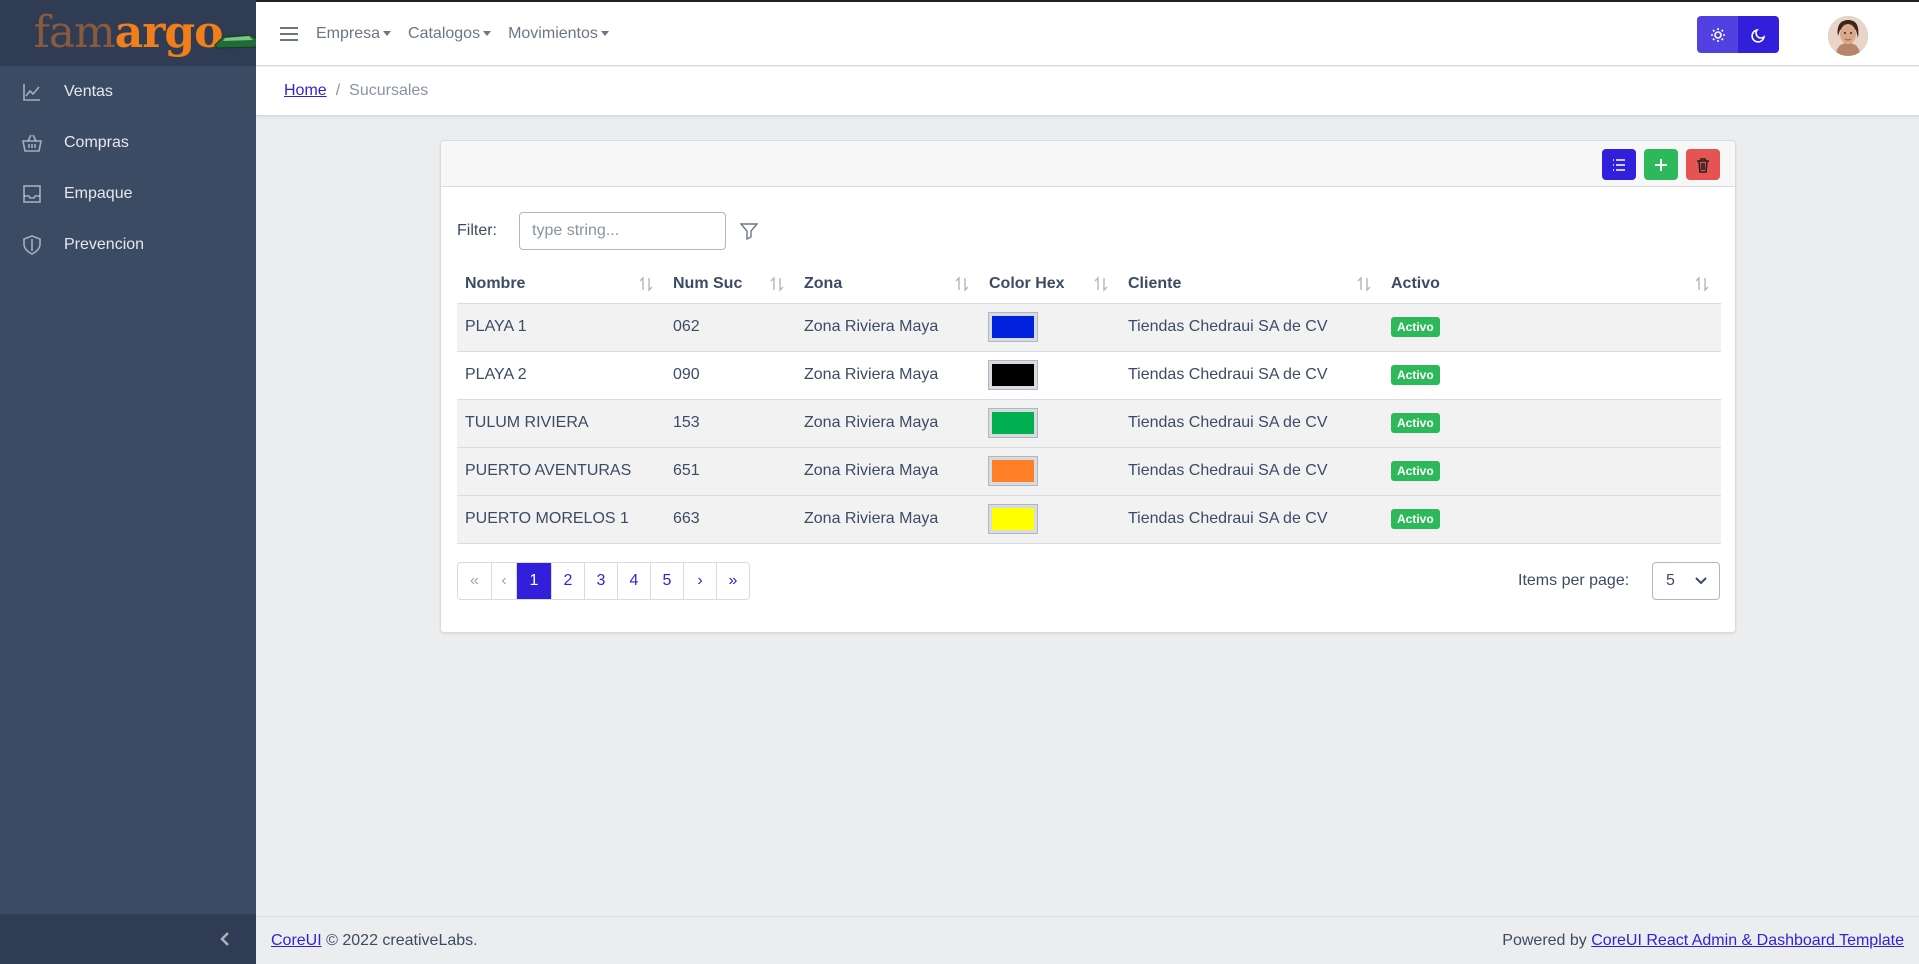 Image resolution: width=1919 pixels, height=964 pixels. I want to click on sidebar-nav: Ventas Compras Empaque Prevencion, so click(128, 168).